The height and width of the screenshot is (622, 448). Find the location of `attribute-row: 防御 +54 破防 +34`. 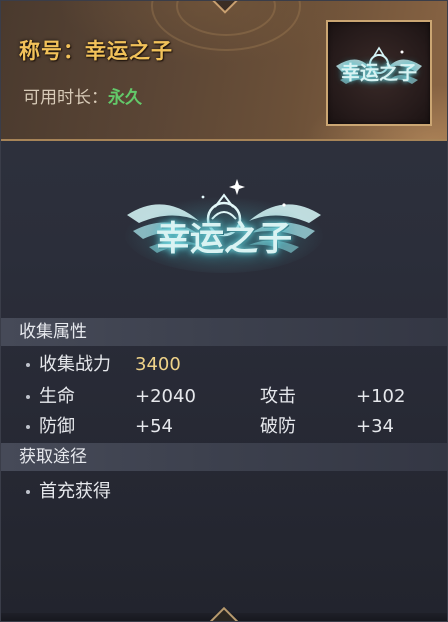

attribute-row: 防御 +54 破防 +34 is located at coordinates (224, 427).